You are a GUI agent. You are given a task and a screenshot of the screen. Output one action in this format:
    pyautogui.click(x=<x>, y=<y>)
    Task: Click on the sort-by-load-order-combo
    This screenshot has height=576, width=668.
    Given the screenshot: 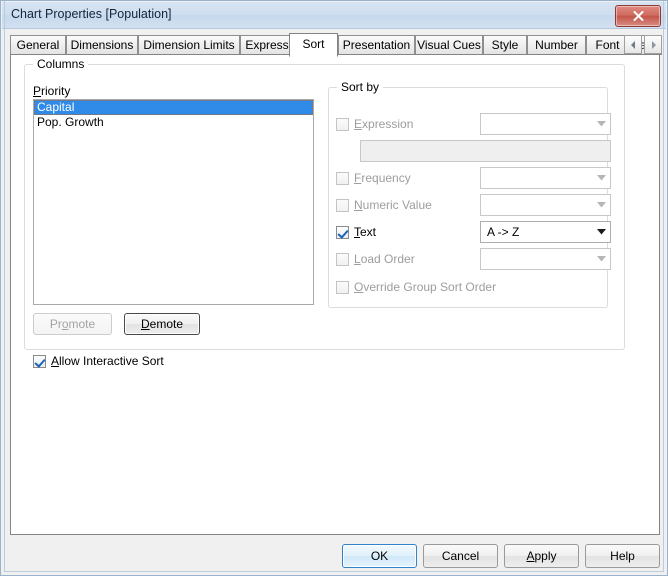 What is the action you would take?
    pyautogui.click(x=545, y=259)
    